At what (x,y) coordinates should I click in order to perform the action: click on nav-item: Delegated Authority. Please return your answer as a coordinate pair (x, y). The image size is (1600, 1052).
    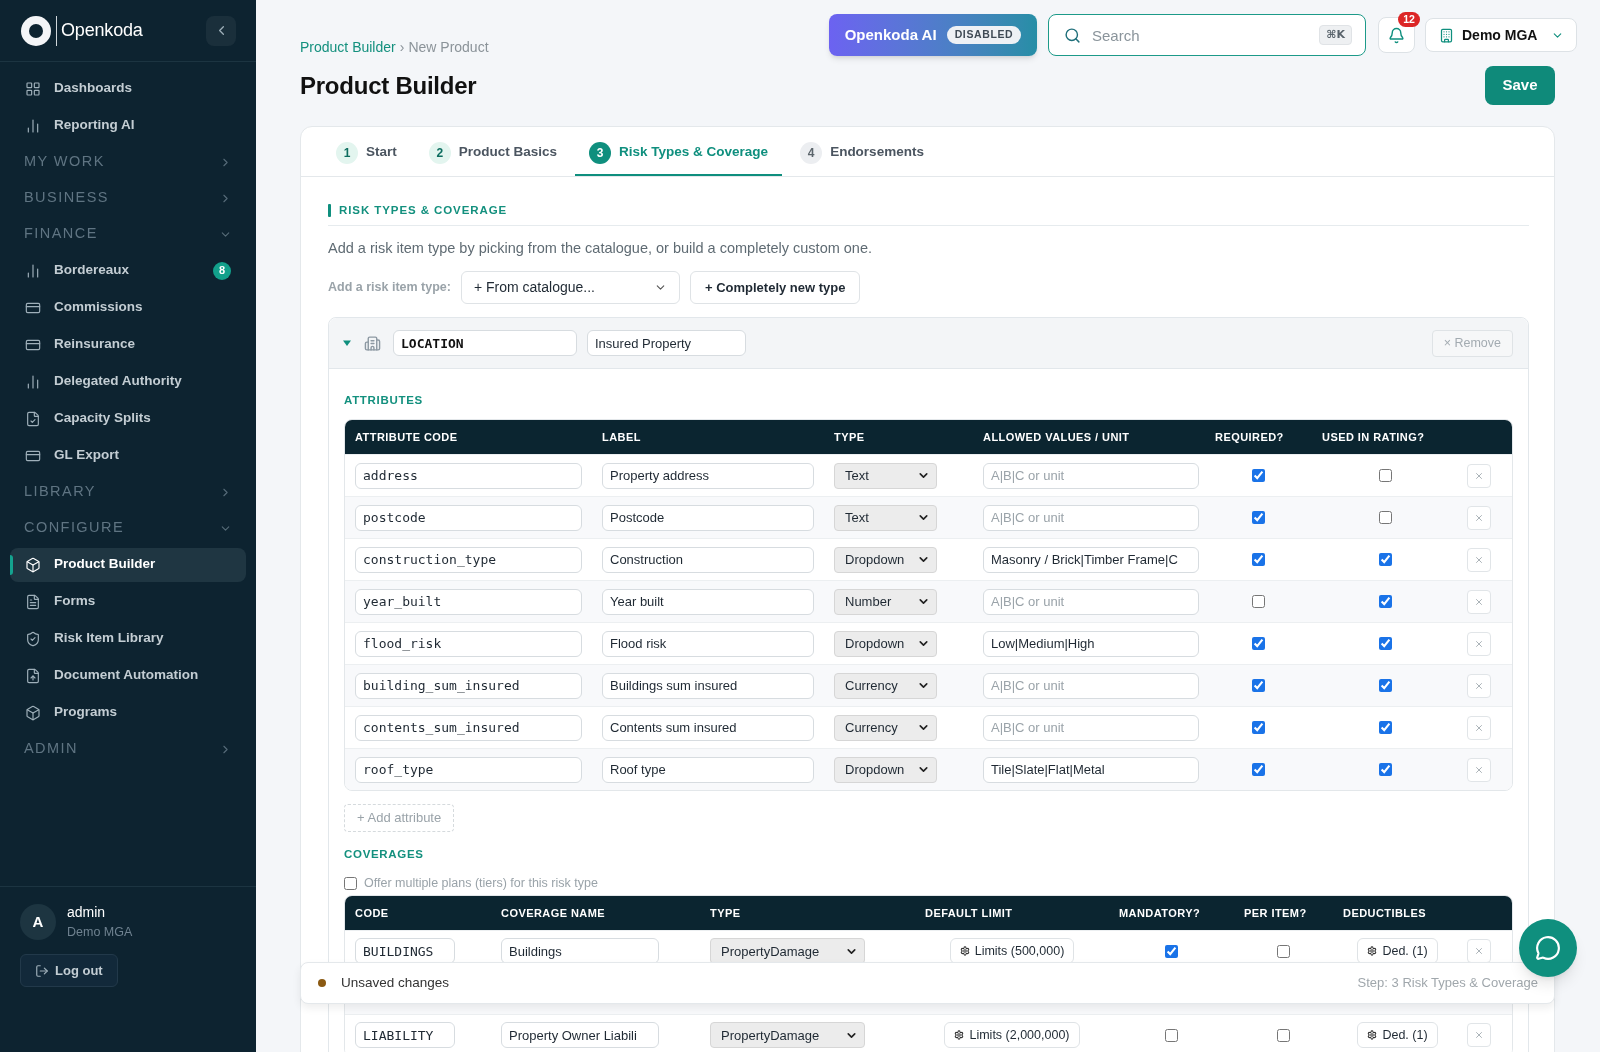
    Looking at the image, I should click on (128, 381).